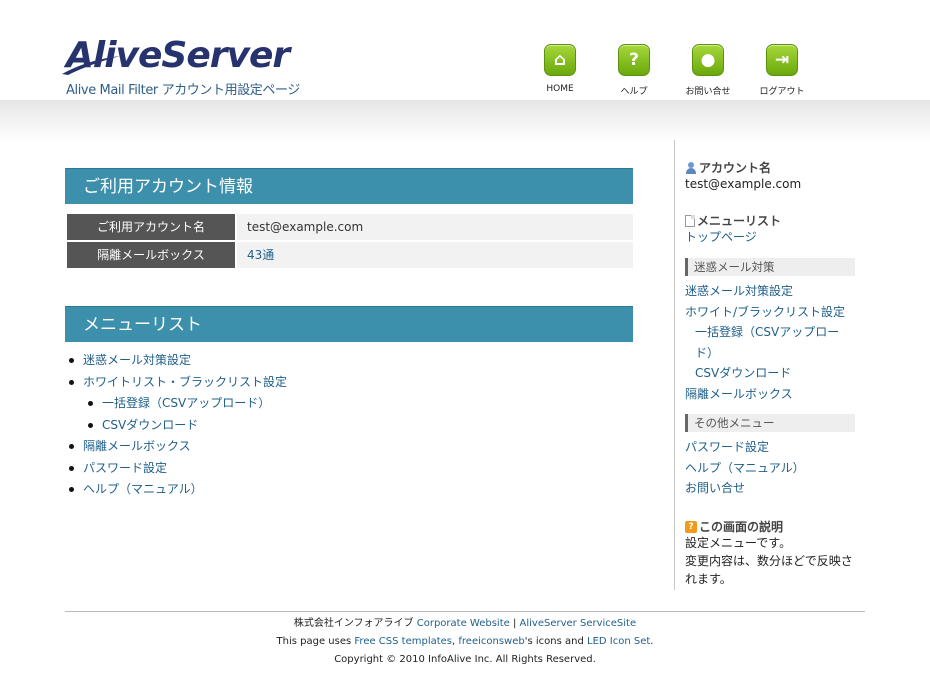 This screenshot has height=677, width=930. What do you see at coordinates (735, 168) in the screenshot?
I see `sidebar-account-heading-text: アカウント名` at bounding box center [735, 168].